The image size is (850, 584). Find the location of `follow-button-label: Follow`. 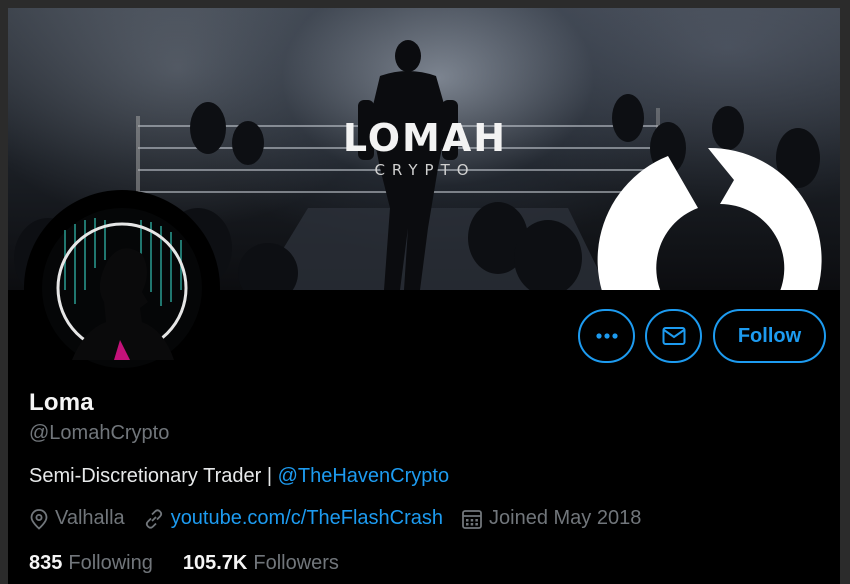

follow-button-label: Follow is located at coordinates (769, 335).